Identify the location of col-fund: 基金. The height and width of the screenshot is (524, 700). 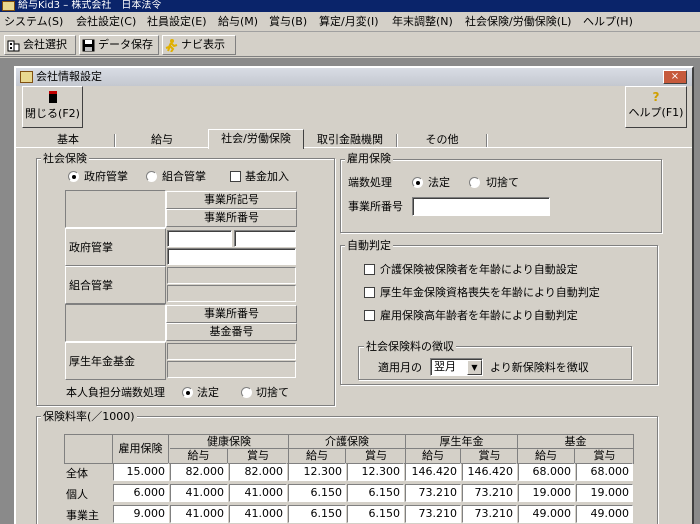
(575, 442).